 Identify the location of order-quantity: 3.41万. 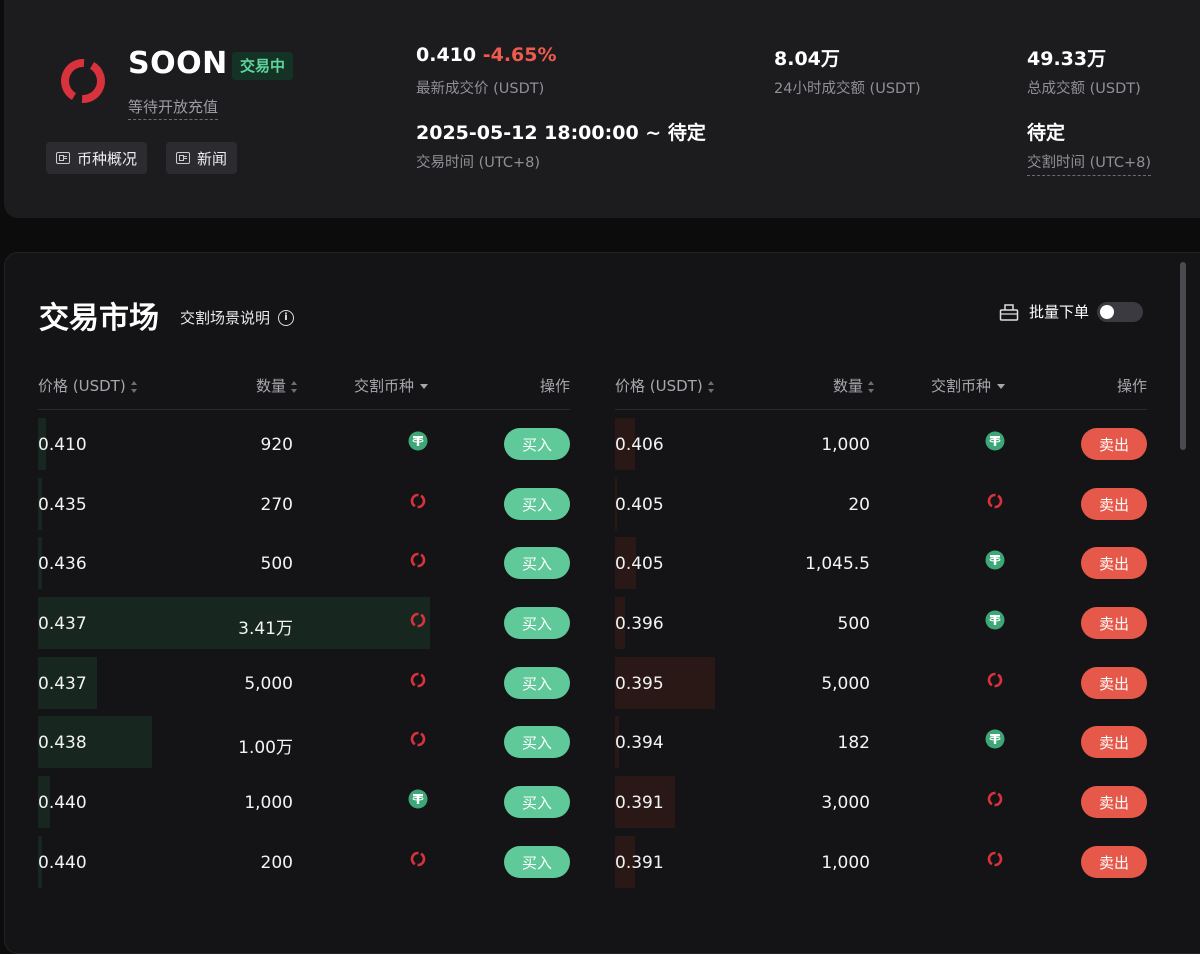
(265, 629).